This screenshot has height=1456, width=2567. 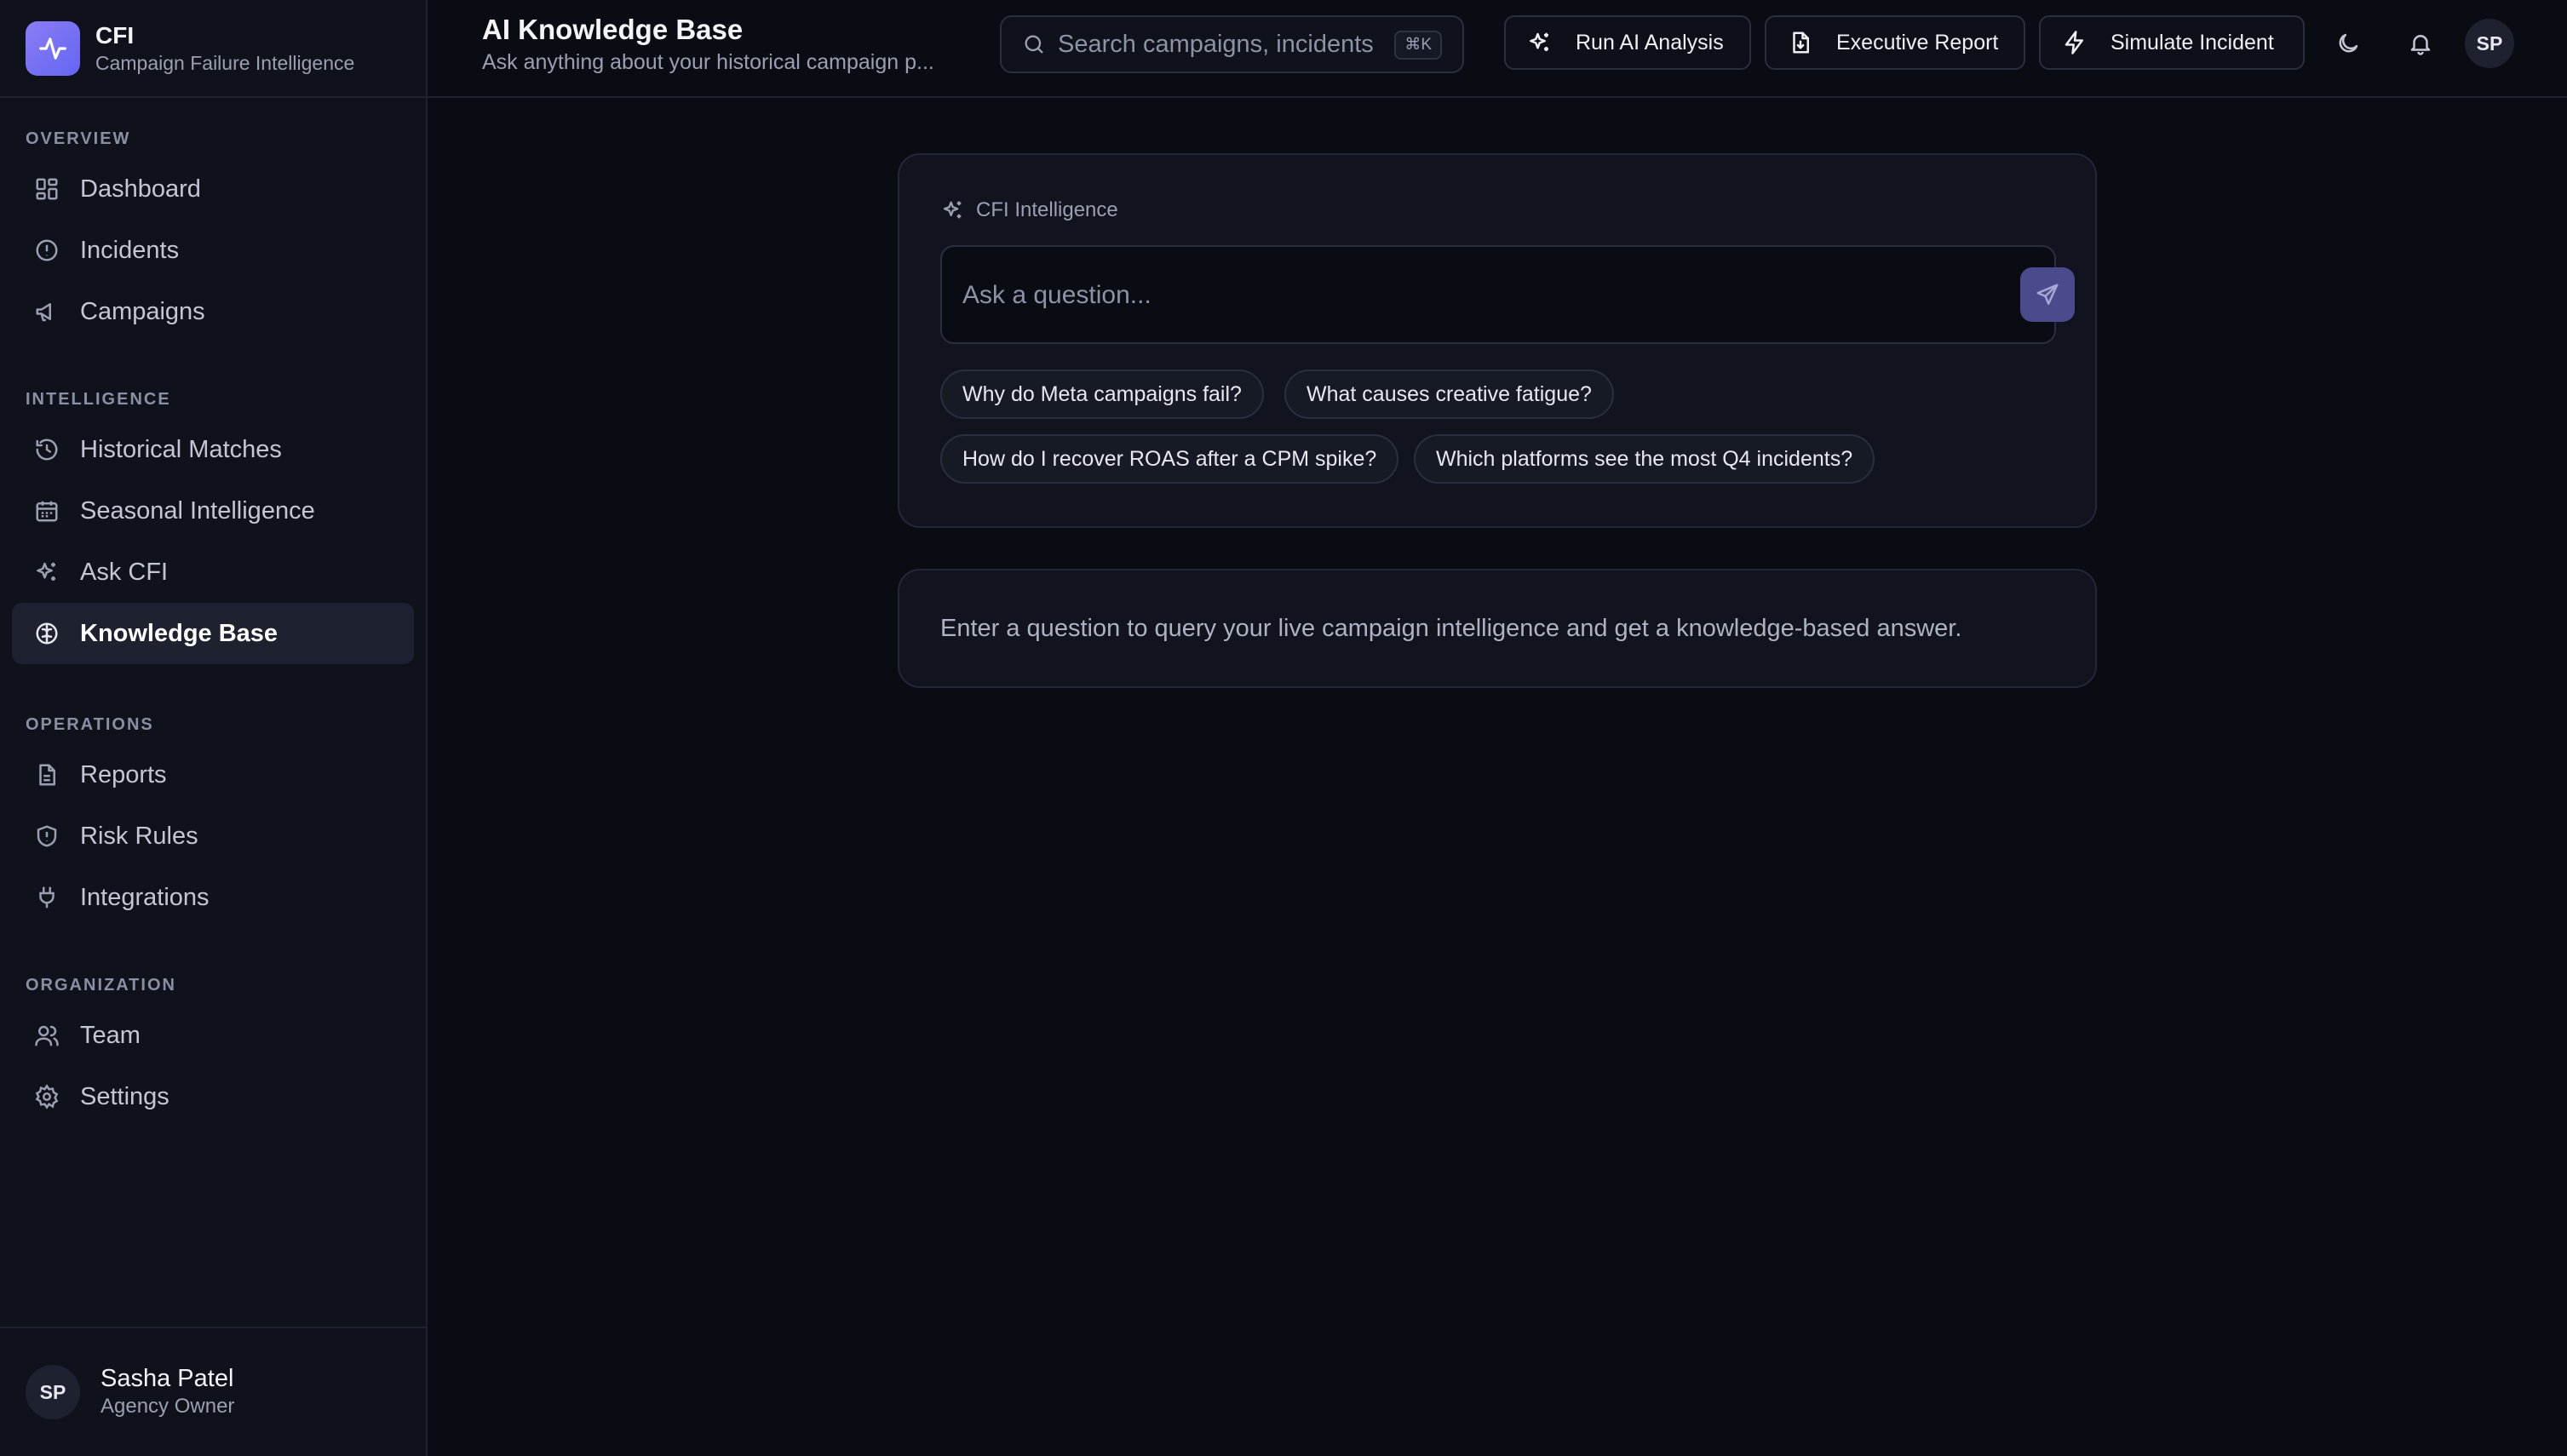 I want to click on sidebar-item-incidents: Incidents, so click(x=213, y=250).